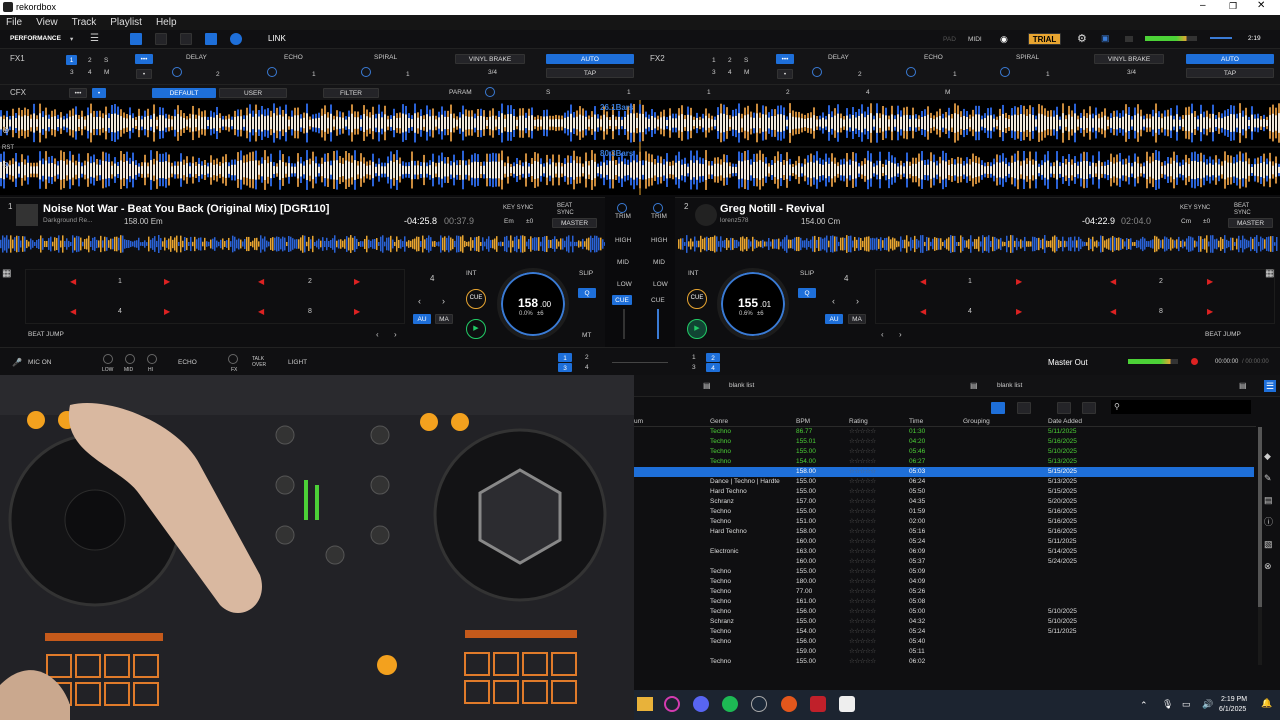  I want to click on deck1-hotcue-8-prev: ◀, so click(261, 311).